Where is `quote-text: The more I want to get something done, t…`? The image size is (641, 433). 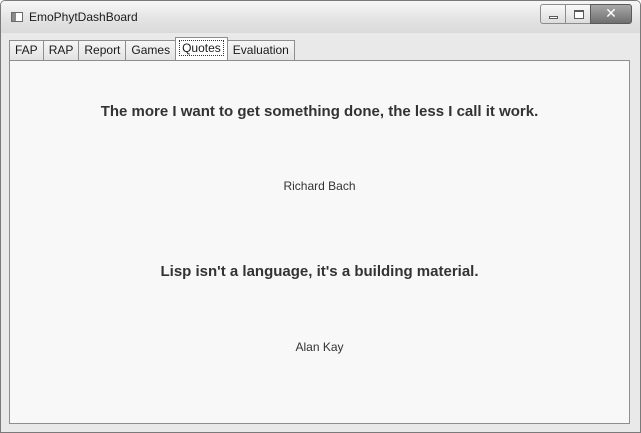 quote-text: The more I want to get something done, t… is located at coordinates (319, 111).